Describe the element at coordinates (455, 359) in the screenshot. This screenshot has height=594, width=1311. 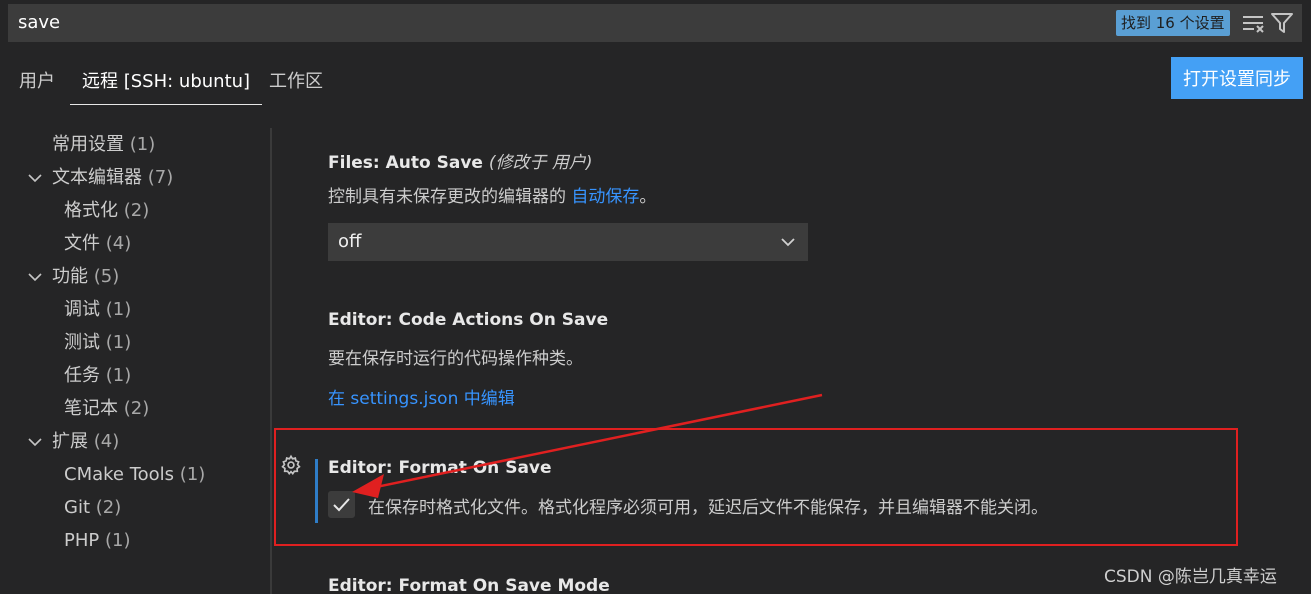
I see `setting-desc-code-actions: 要在保存时运行的代码操作种类。` at that location.